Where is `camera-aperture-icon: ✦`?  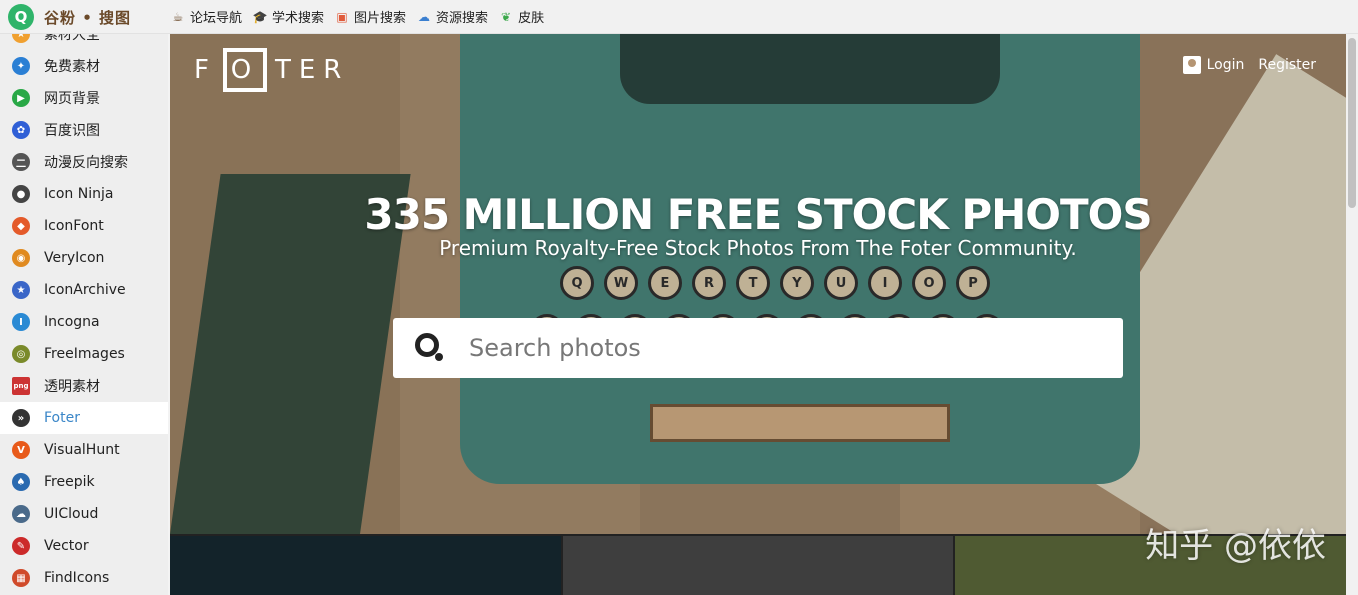 camera-aperture-icon: ✦ is located at coordinates (21, 66).